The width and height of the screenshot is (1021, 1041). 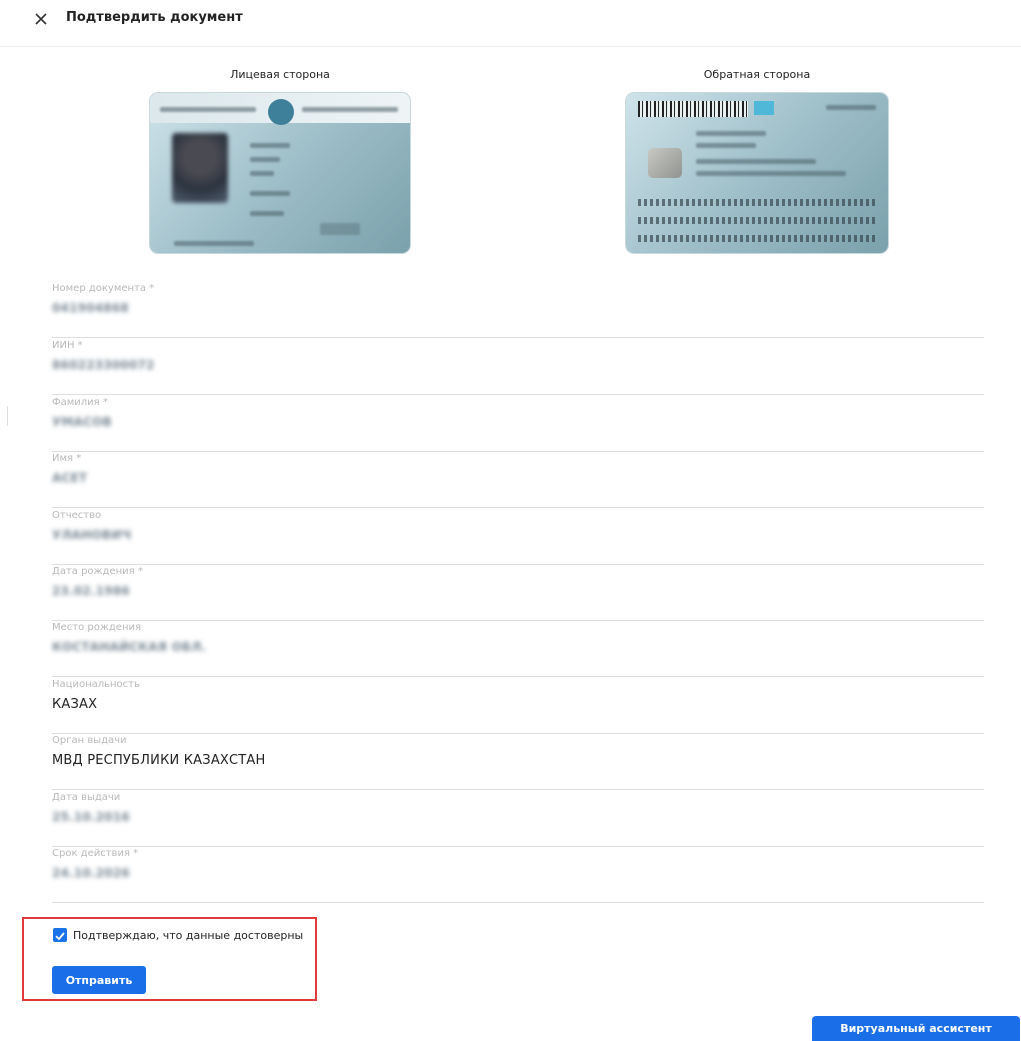 What do you see at coordinates (7, 416) in the screenshot?
I see `divider` at bounding box center [7, 416].